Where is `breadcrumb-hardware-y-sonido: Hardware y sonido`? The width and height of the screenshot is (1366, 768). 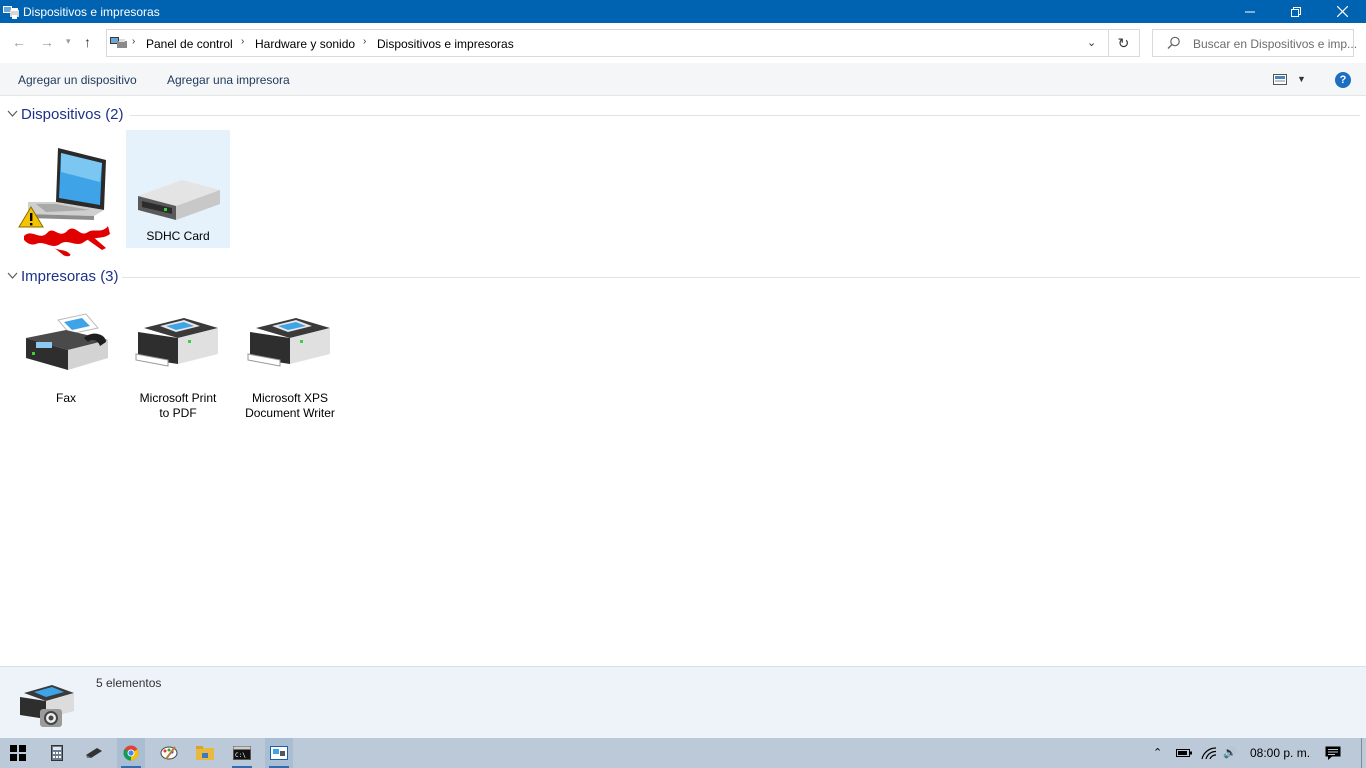 breadcrumb-hardware-y-sonido: Hardware y sonido is located at coordinates (305, 44).